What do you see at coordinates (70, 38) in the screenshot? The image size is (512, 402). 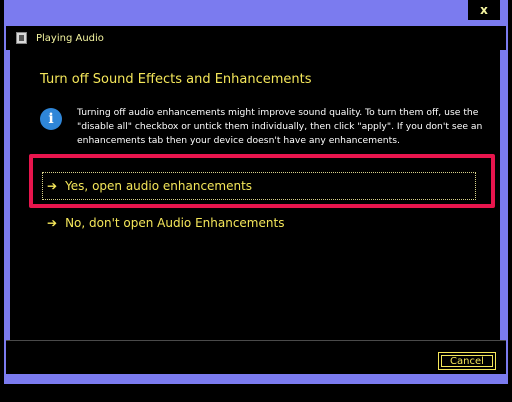 I see `window-title: Playing Audio` at bounding box center [70, 38].